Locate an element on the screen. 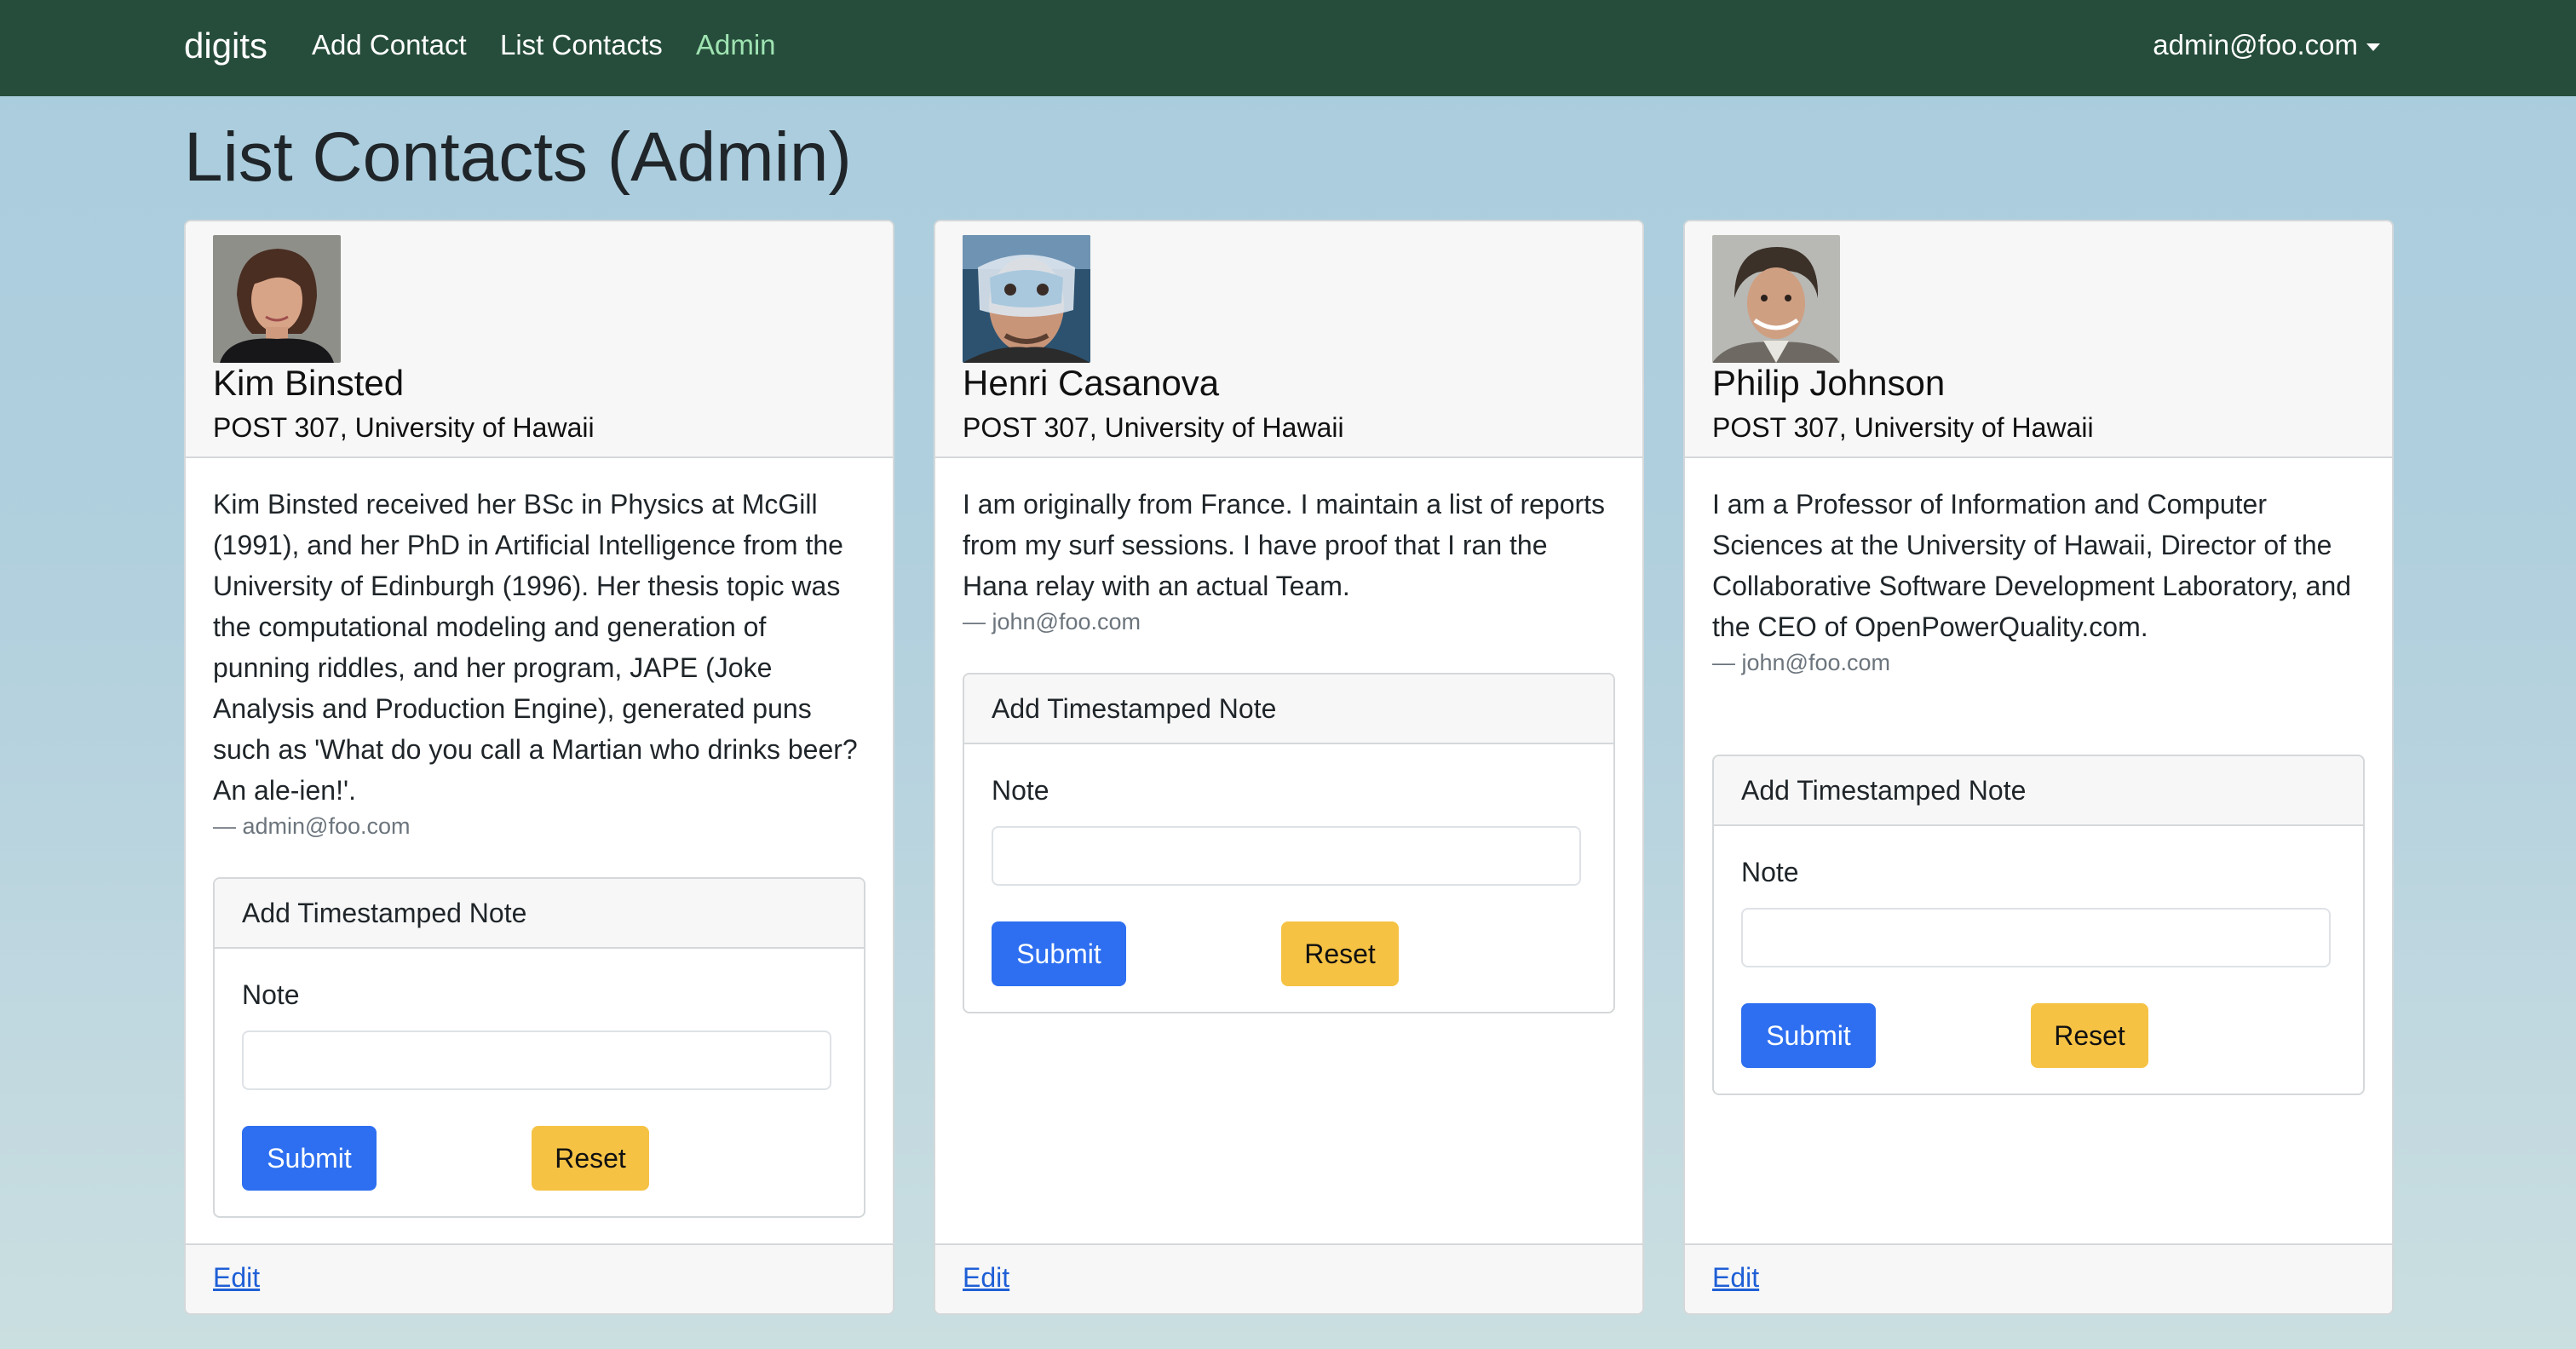 This screenshot has width=2576, height=1349. brand-link: digits is located at coordinates (226, 46).